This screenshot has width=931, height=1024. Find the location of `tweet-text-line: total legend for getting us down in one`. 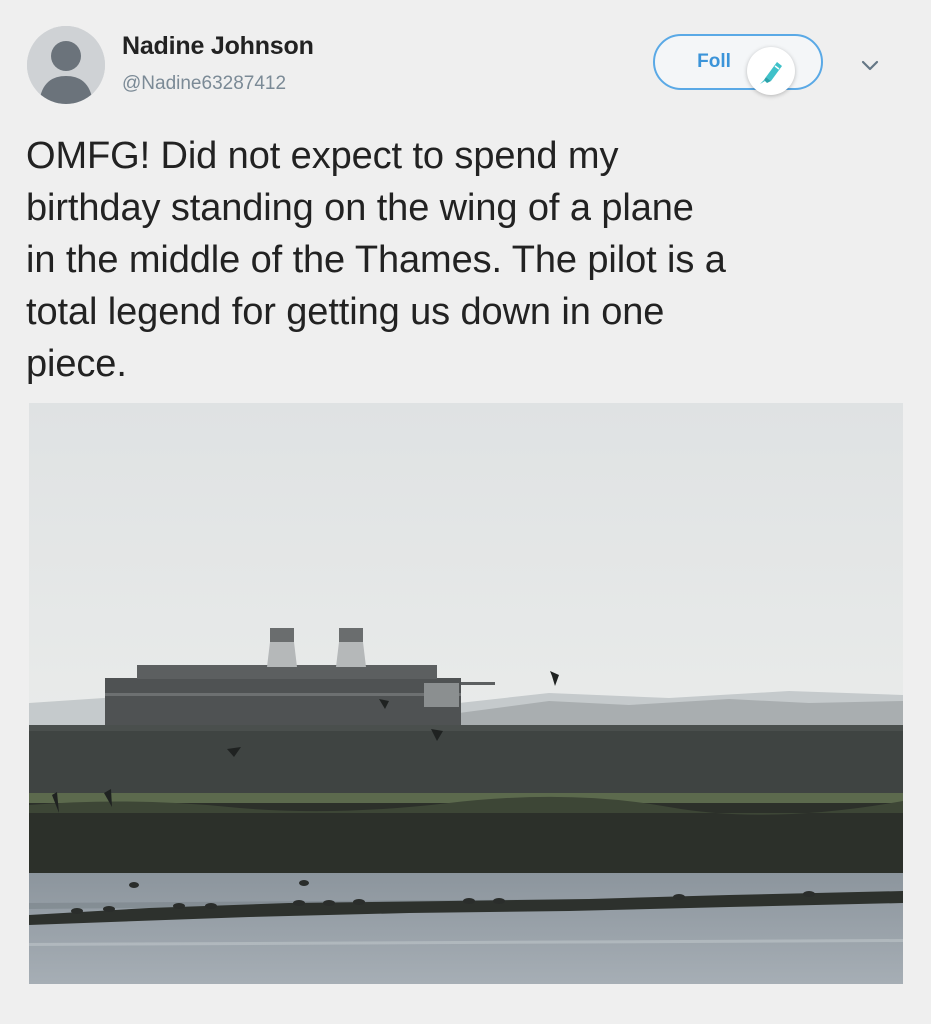

tweet-text-line: total legend for getting us down in one is located at coordinates (345, 312).